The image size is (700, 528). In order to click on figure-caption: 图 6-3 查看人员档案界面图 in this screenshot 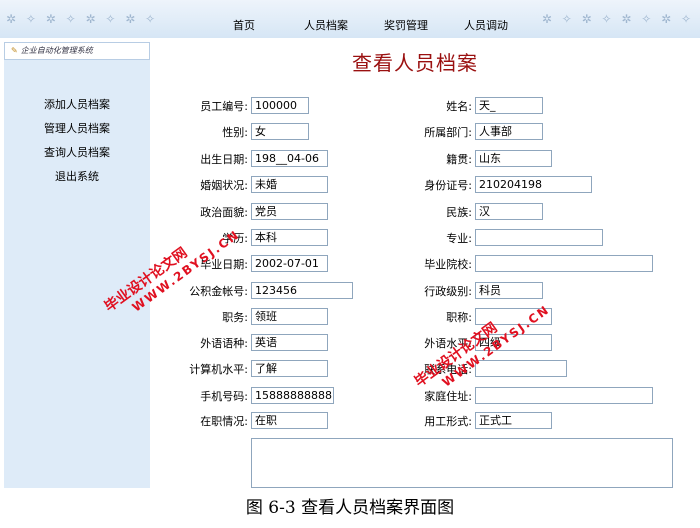, I will do `click(350, 509)`.